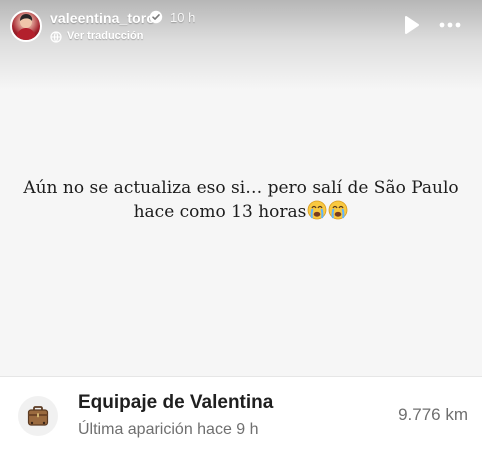 This screenshot has height=472, width=482. Describe the element at coordinates (105, 36) in the screenshot. I see `see-translation-link: Ver traducción` at that location.